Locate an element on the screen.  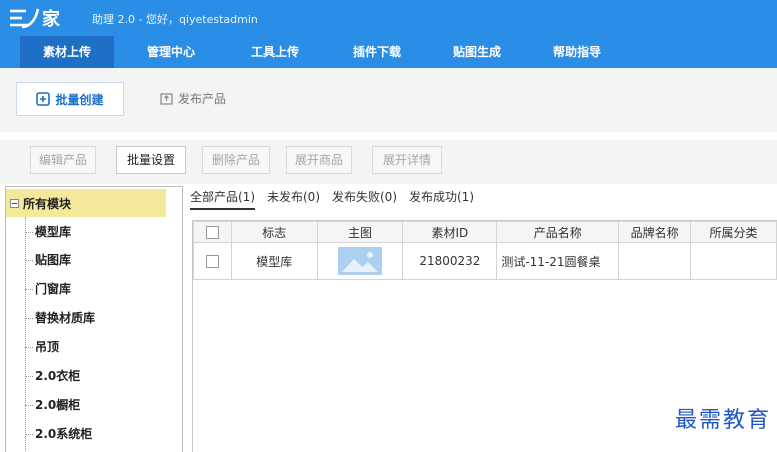
app-logo: 家 is located at coordinates (34, 18).